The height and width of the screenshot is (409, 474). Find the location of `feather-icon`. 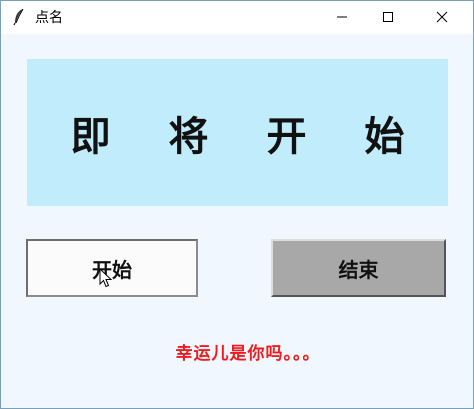

feather-icon is located at coordinates (19, 17).